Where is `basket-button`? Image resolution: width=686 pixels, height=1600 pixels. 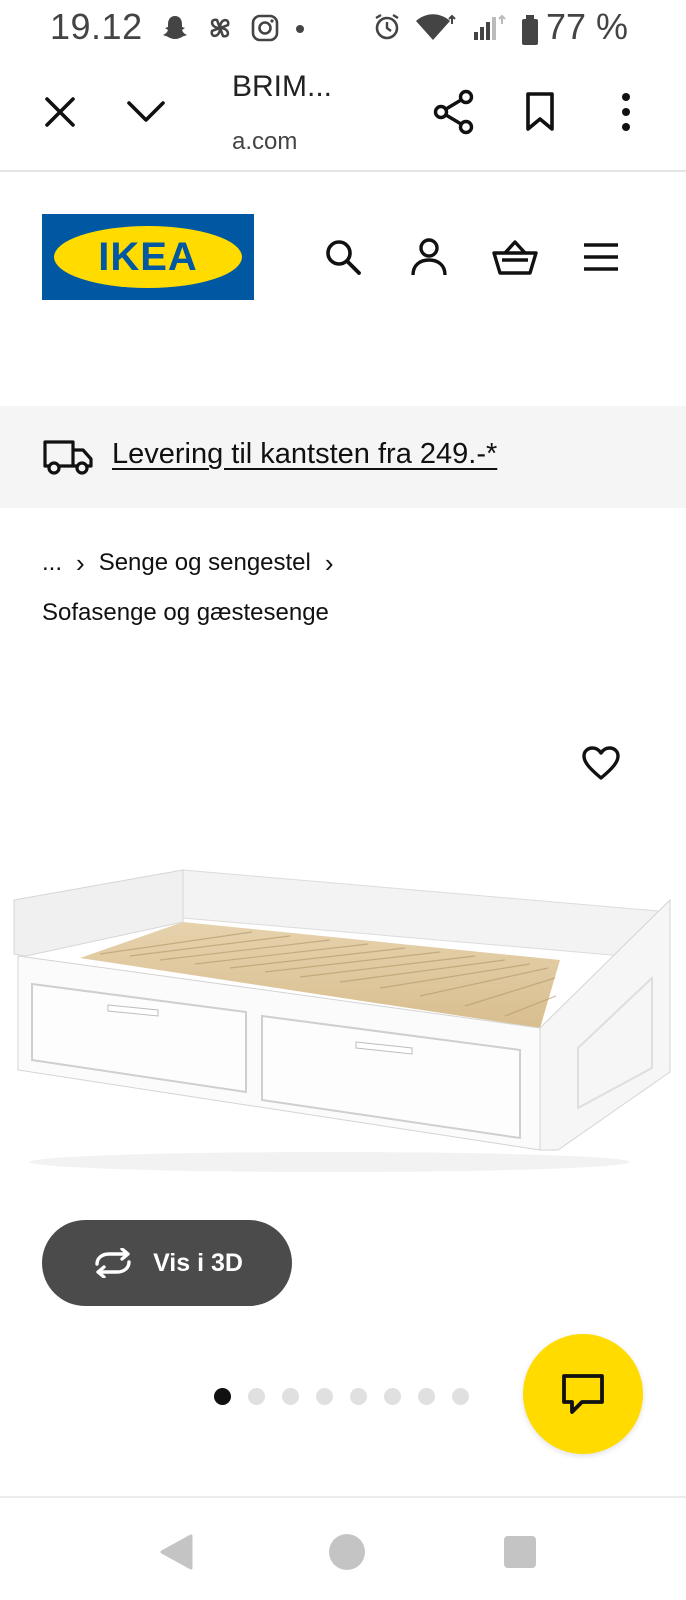
basket-button is located at coordinates (515, 257).